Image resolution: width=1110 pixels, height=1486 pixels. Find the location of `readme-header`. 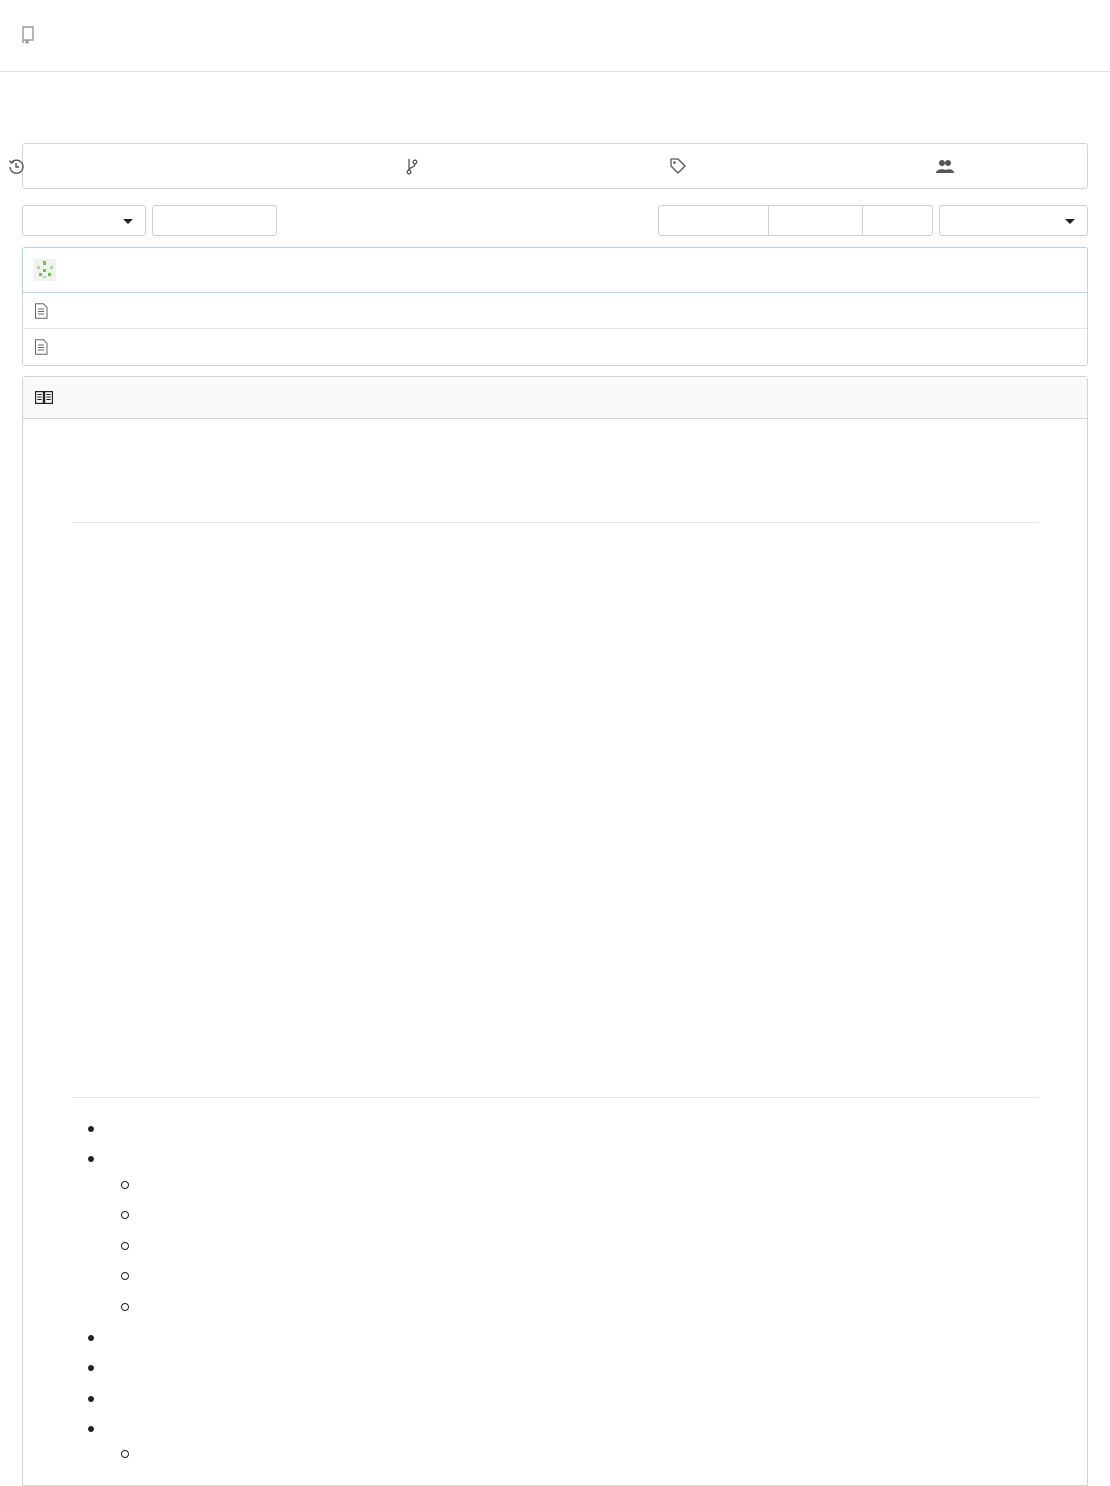

readme-header is located at coordinates (555, 398).